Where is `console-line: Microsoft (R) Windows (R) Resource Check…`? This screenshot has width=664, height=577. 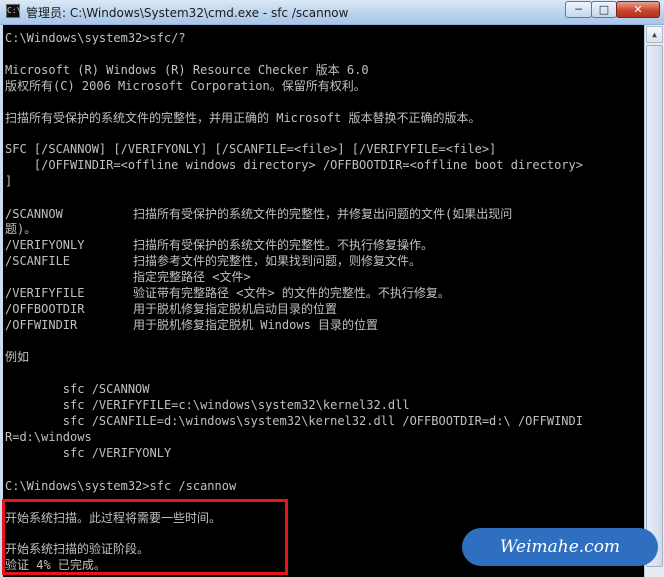 console-line: Microsoft (R) Windows (R) Resource Check… is located at coordinates (187, 70).